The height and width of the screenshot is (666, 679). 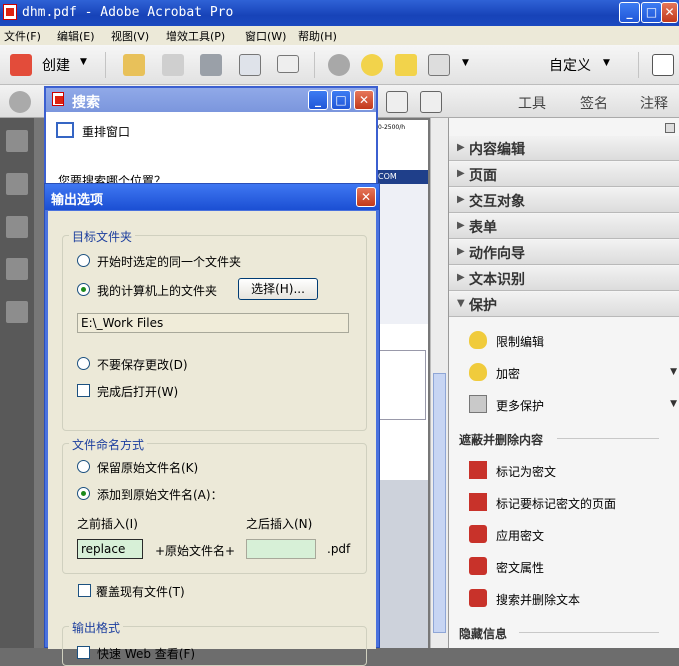 What do you see at coordinates (281, 549) in the screenshot?
I see `insert-after-input` at bounding box center [281, 549].